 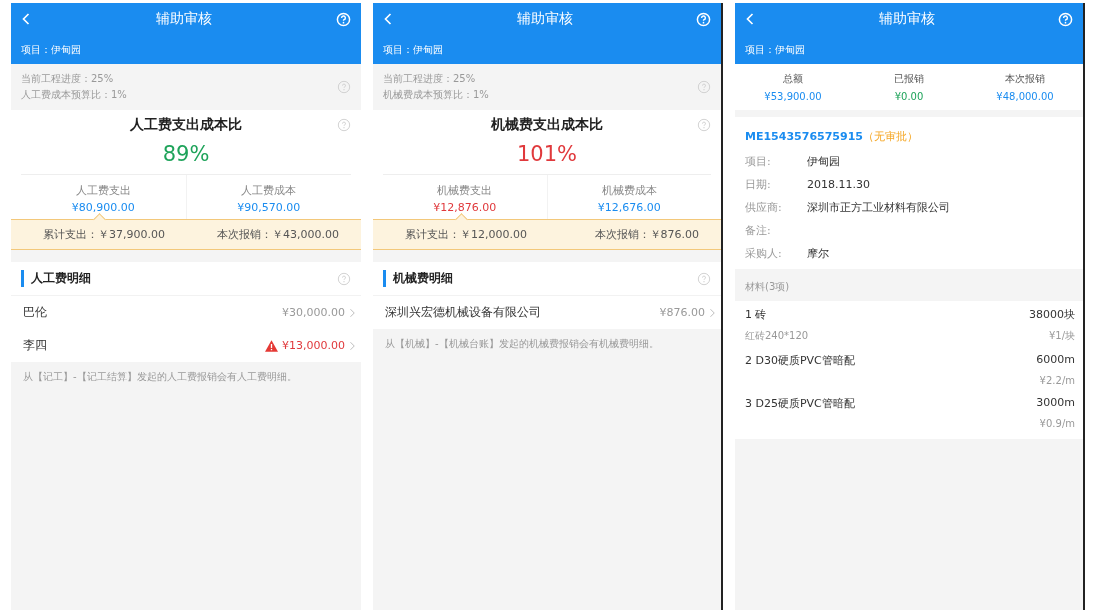 What do you see at coordinates (269, 207) in the screenshot?
I see `stat-value: ¥90,570.00` at bounding box center [269, 207].